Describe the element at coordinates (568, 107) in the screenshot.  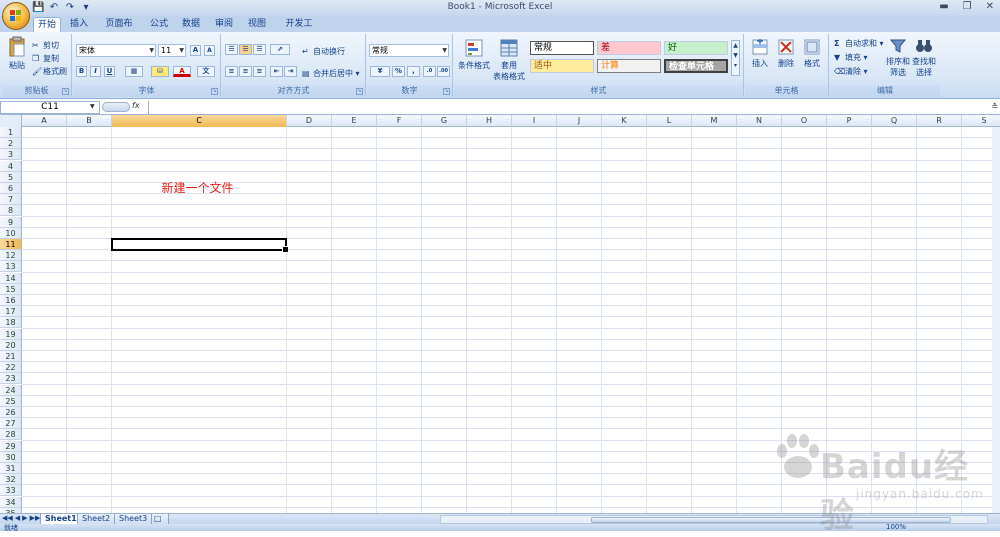
I see `formula-input` at that location.